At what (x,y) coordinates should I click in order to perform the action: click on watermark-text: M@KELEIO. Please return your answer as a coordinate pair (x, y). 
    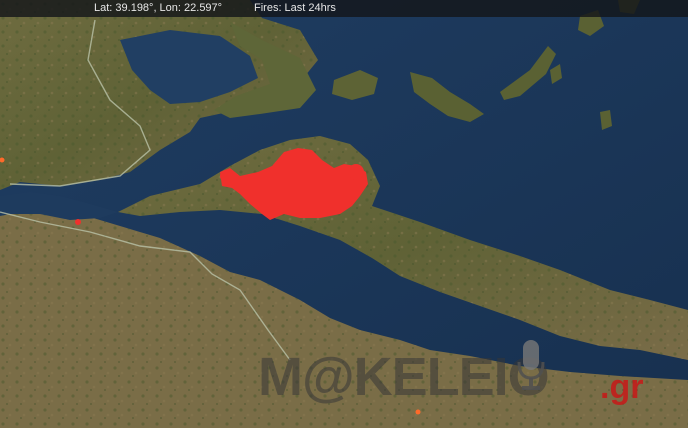
    Looking at the image, I should click on (404, 377).